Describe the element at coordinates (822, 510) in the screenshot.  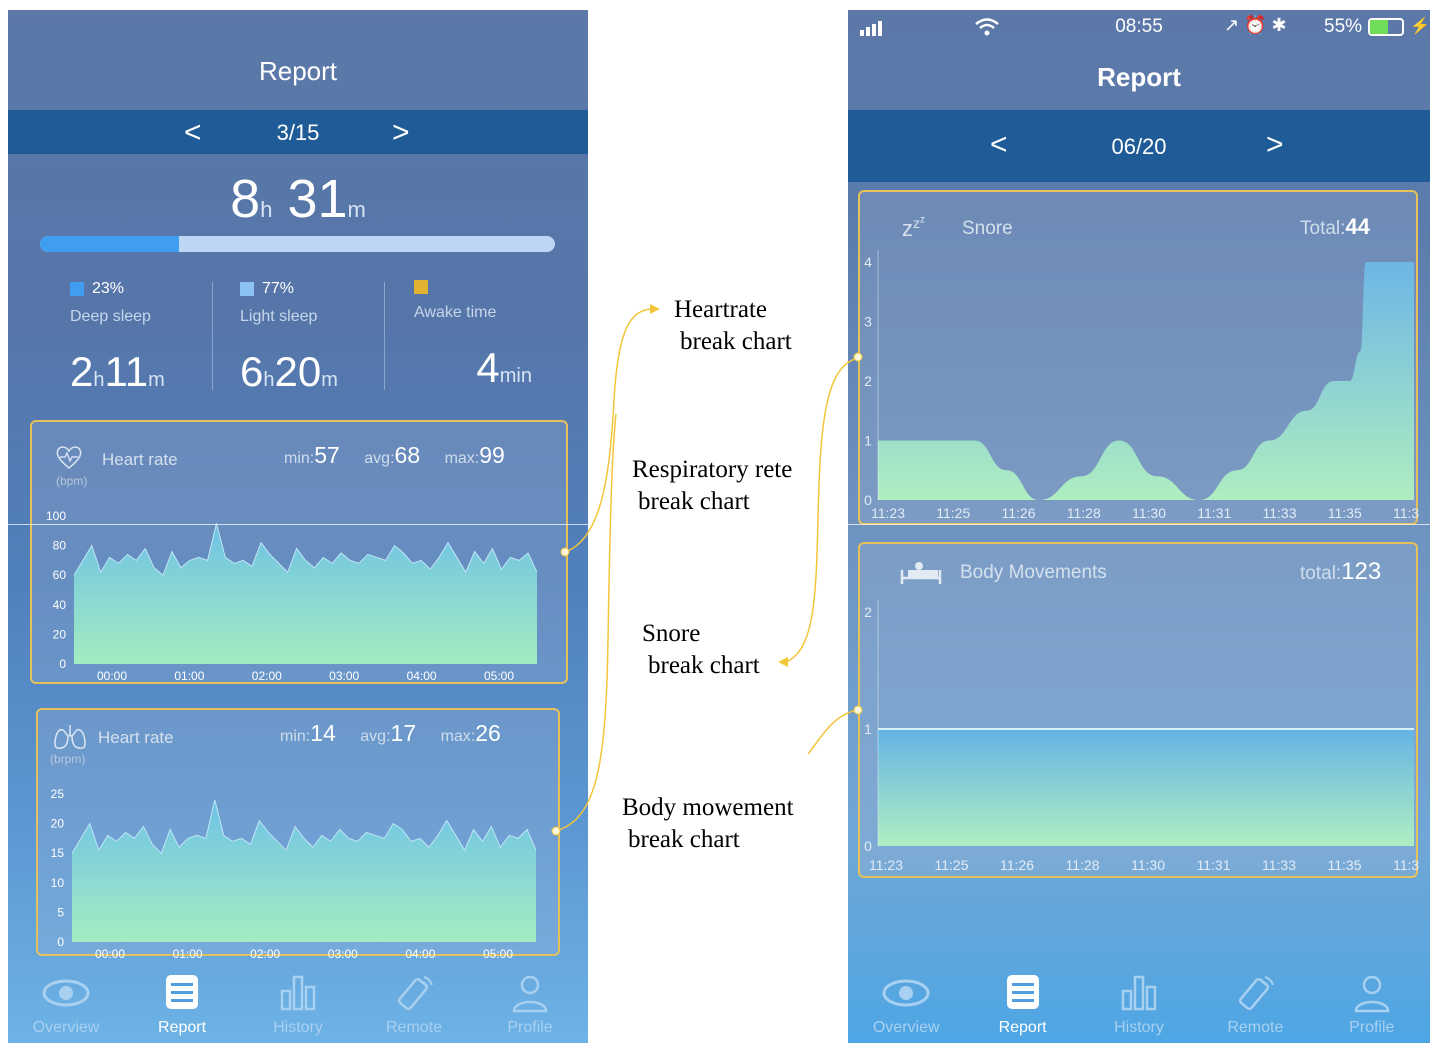
I see `connector-snore` at that location.